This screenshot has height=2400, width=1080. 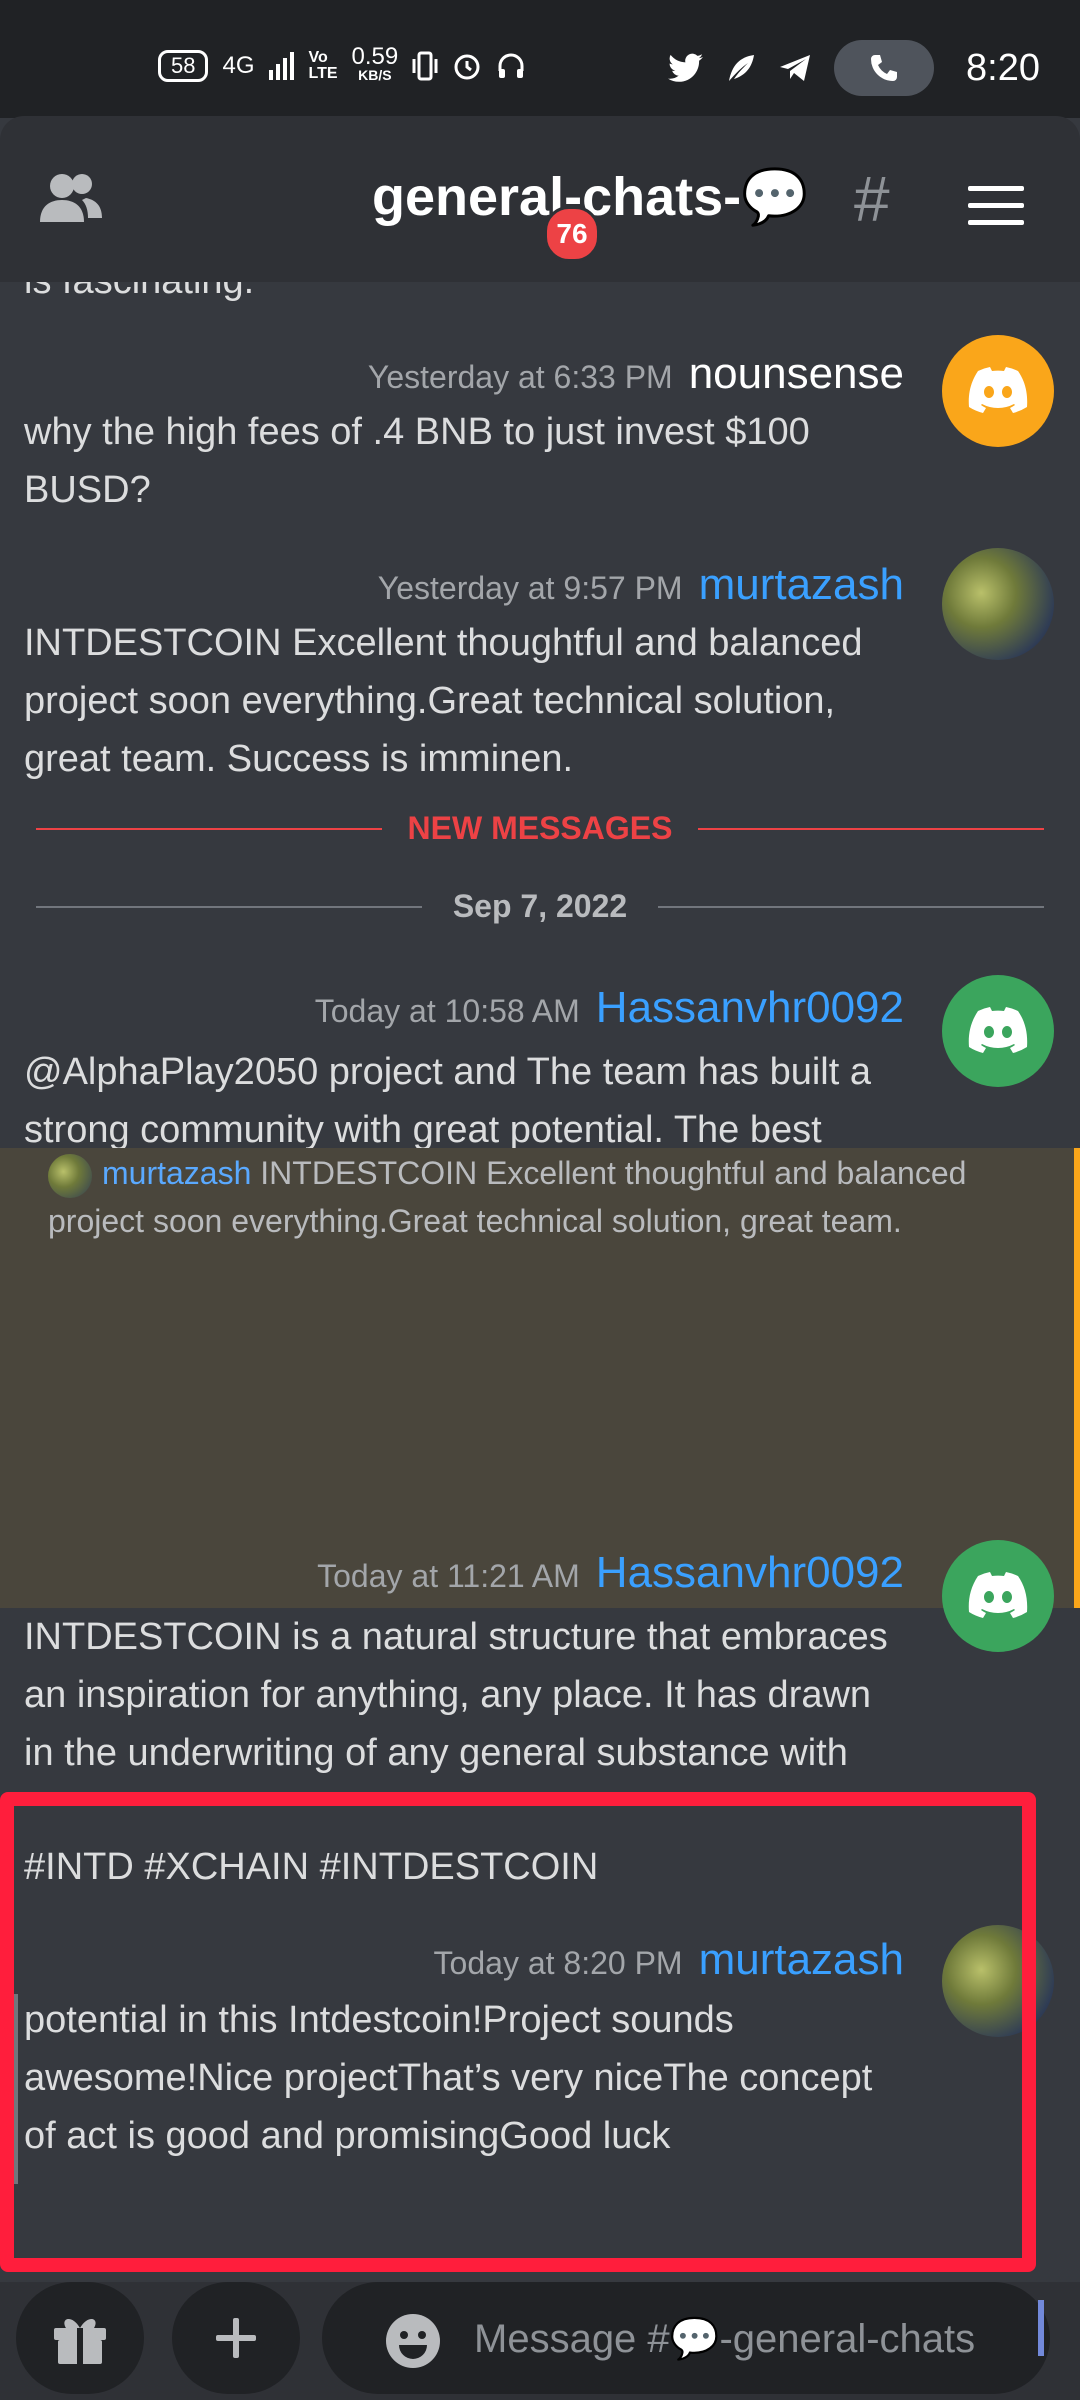 What do you see at coordinates (540, 828) in the screenshot?
I see `new-messages-divider: NEW MESSAGES` at bounding box center [540, 828].